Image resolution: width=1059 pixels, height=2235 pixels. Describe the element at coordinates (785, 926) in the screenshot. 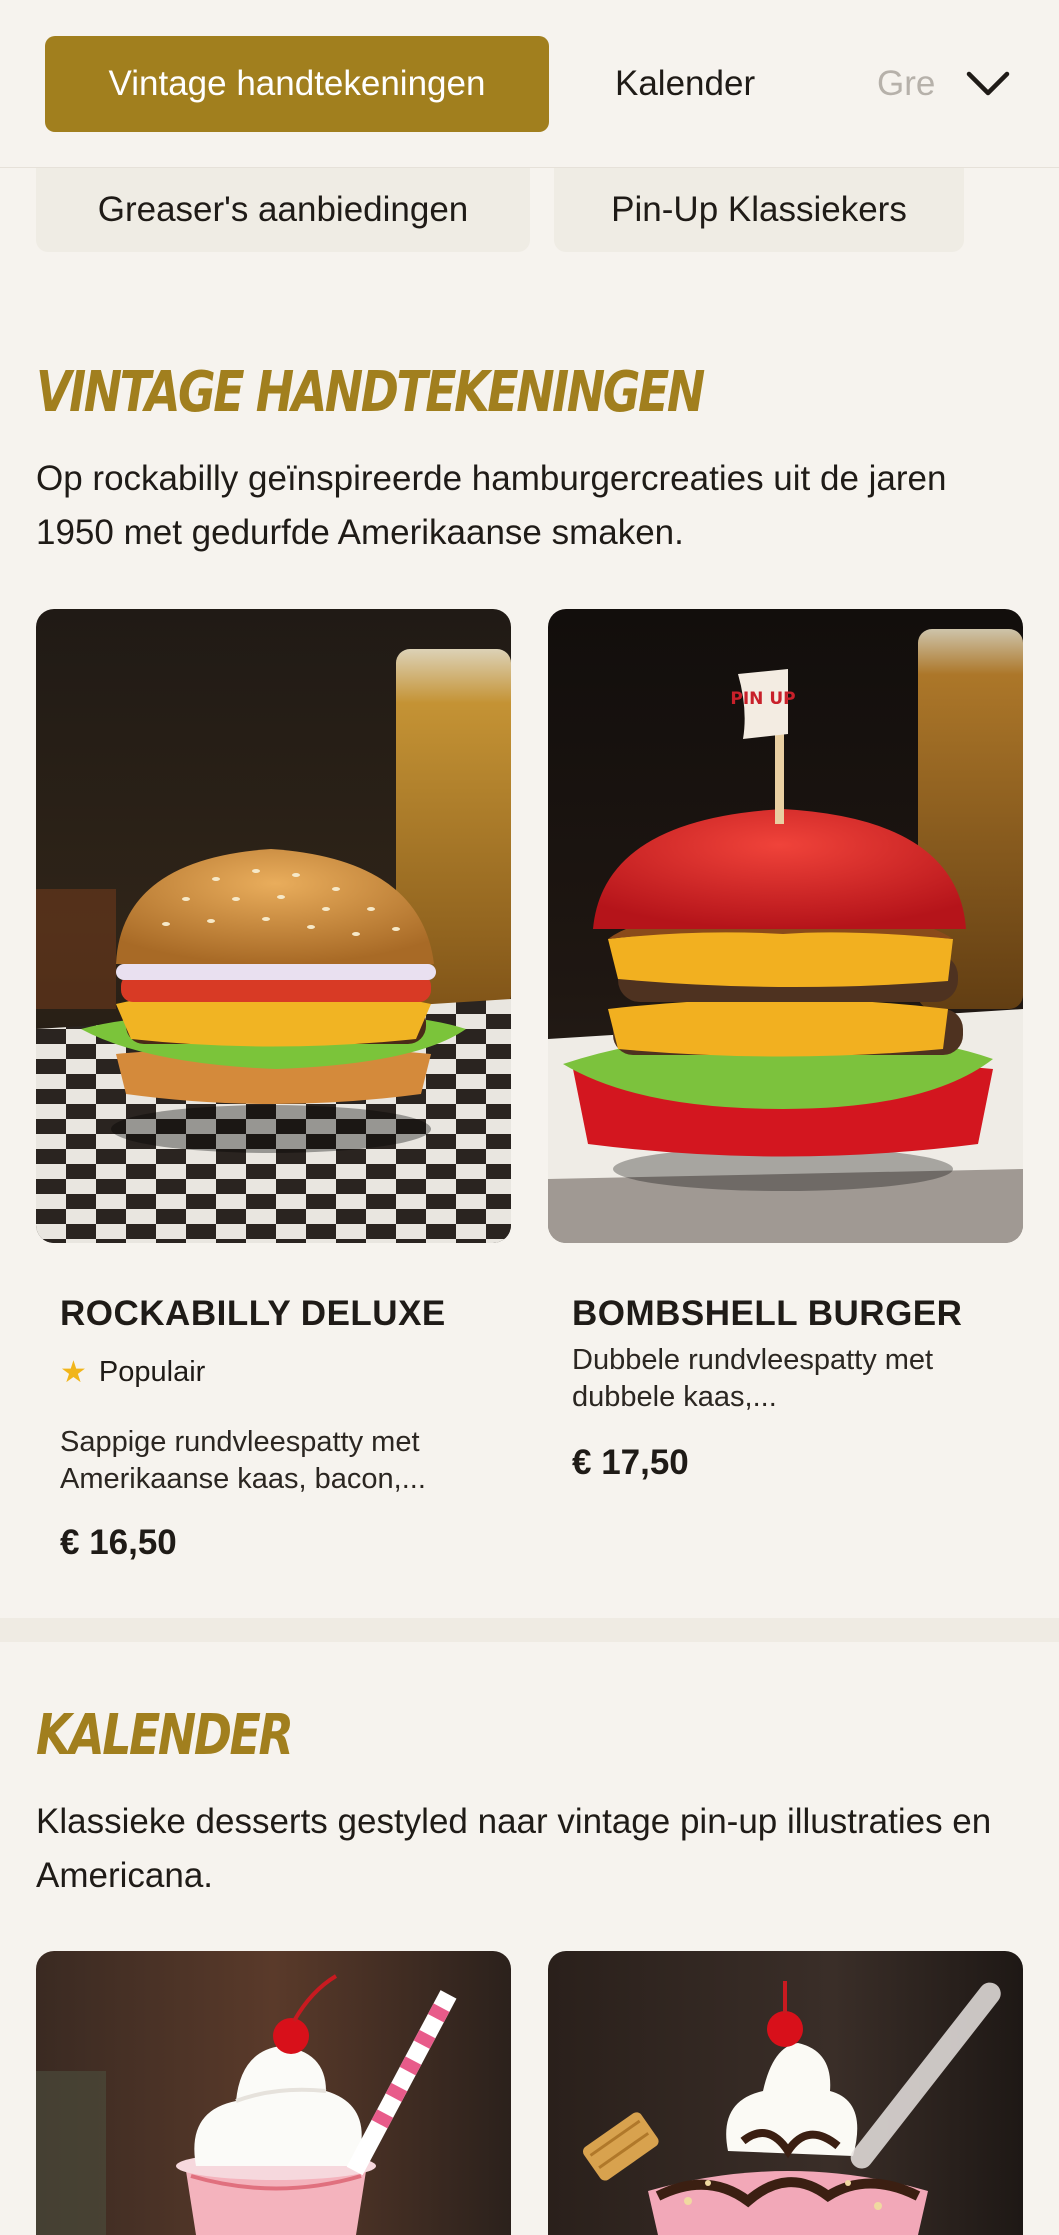

I see `bombshell-burger-image: PIN UP` at that location.